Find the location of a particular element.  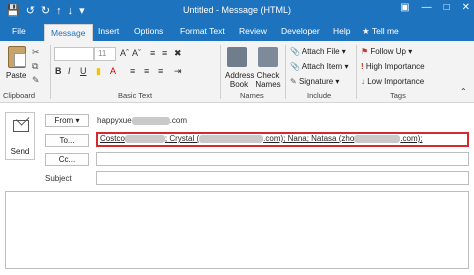

font-color-icon: A is located at coordinates (113, 71).